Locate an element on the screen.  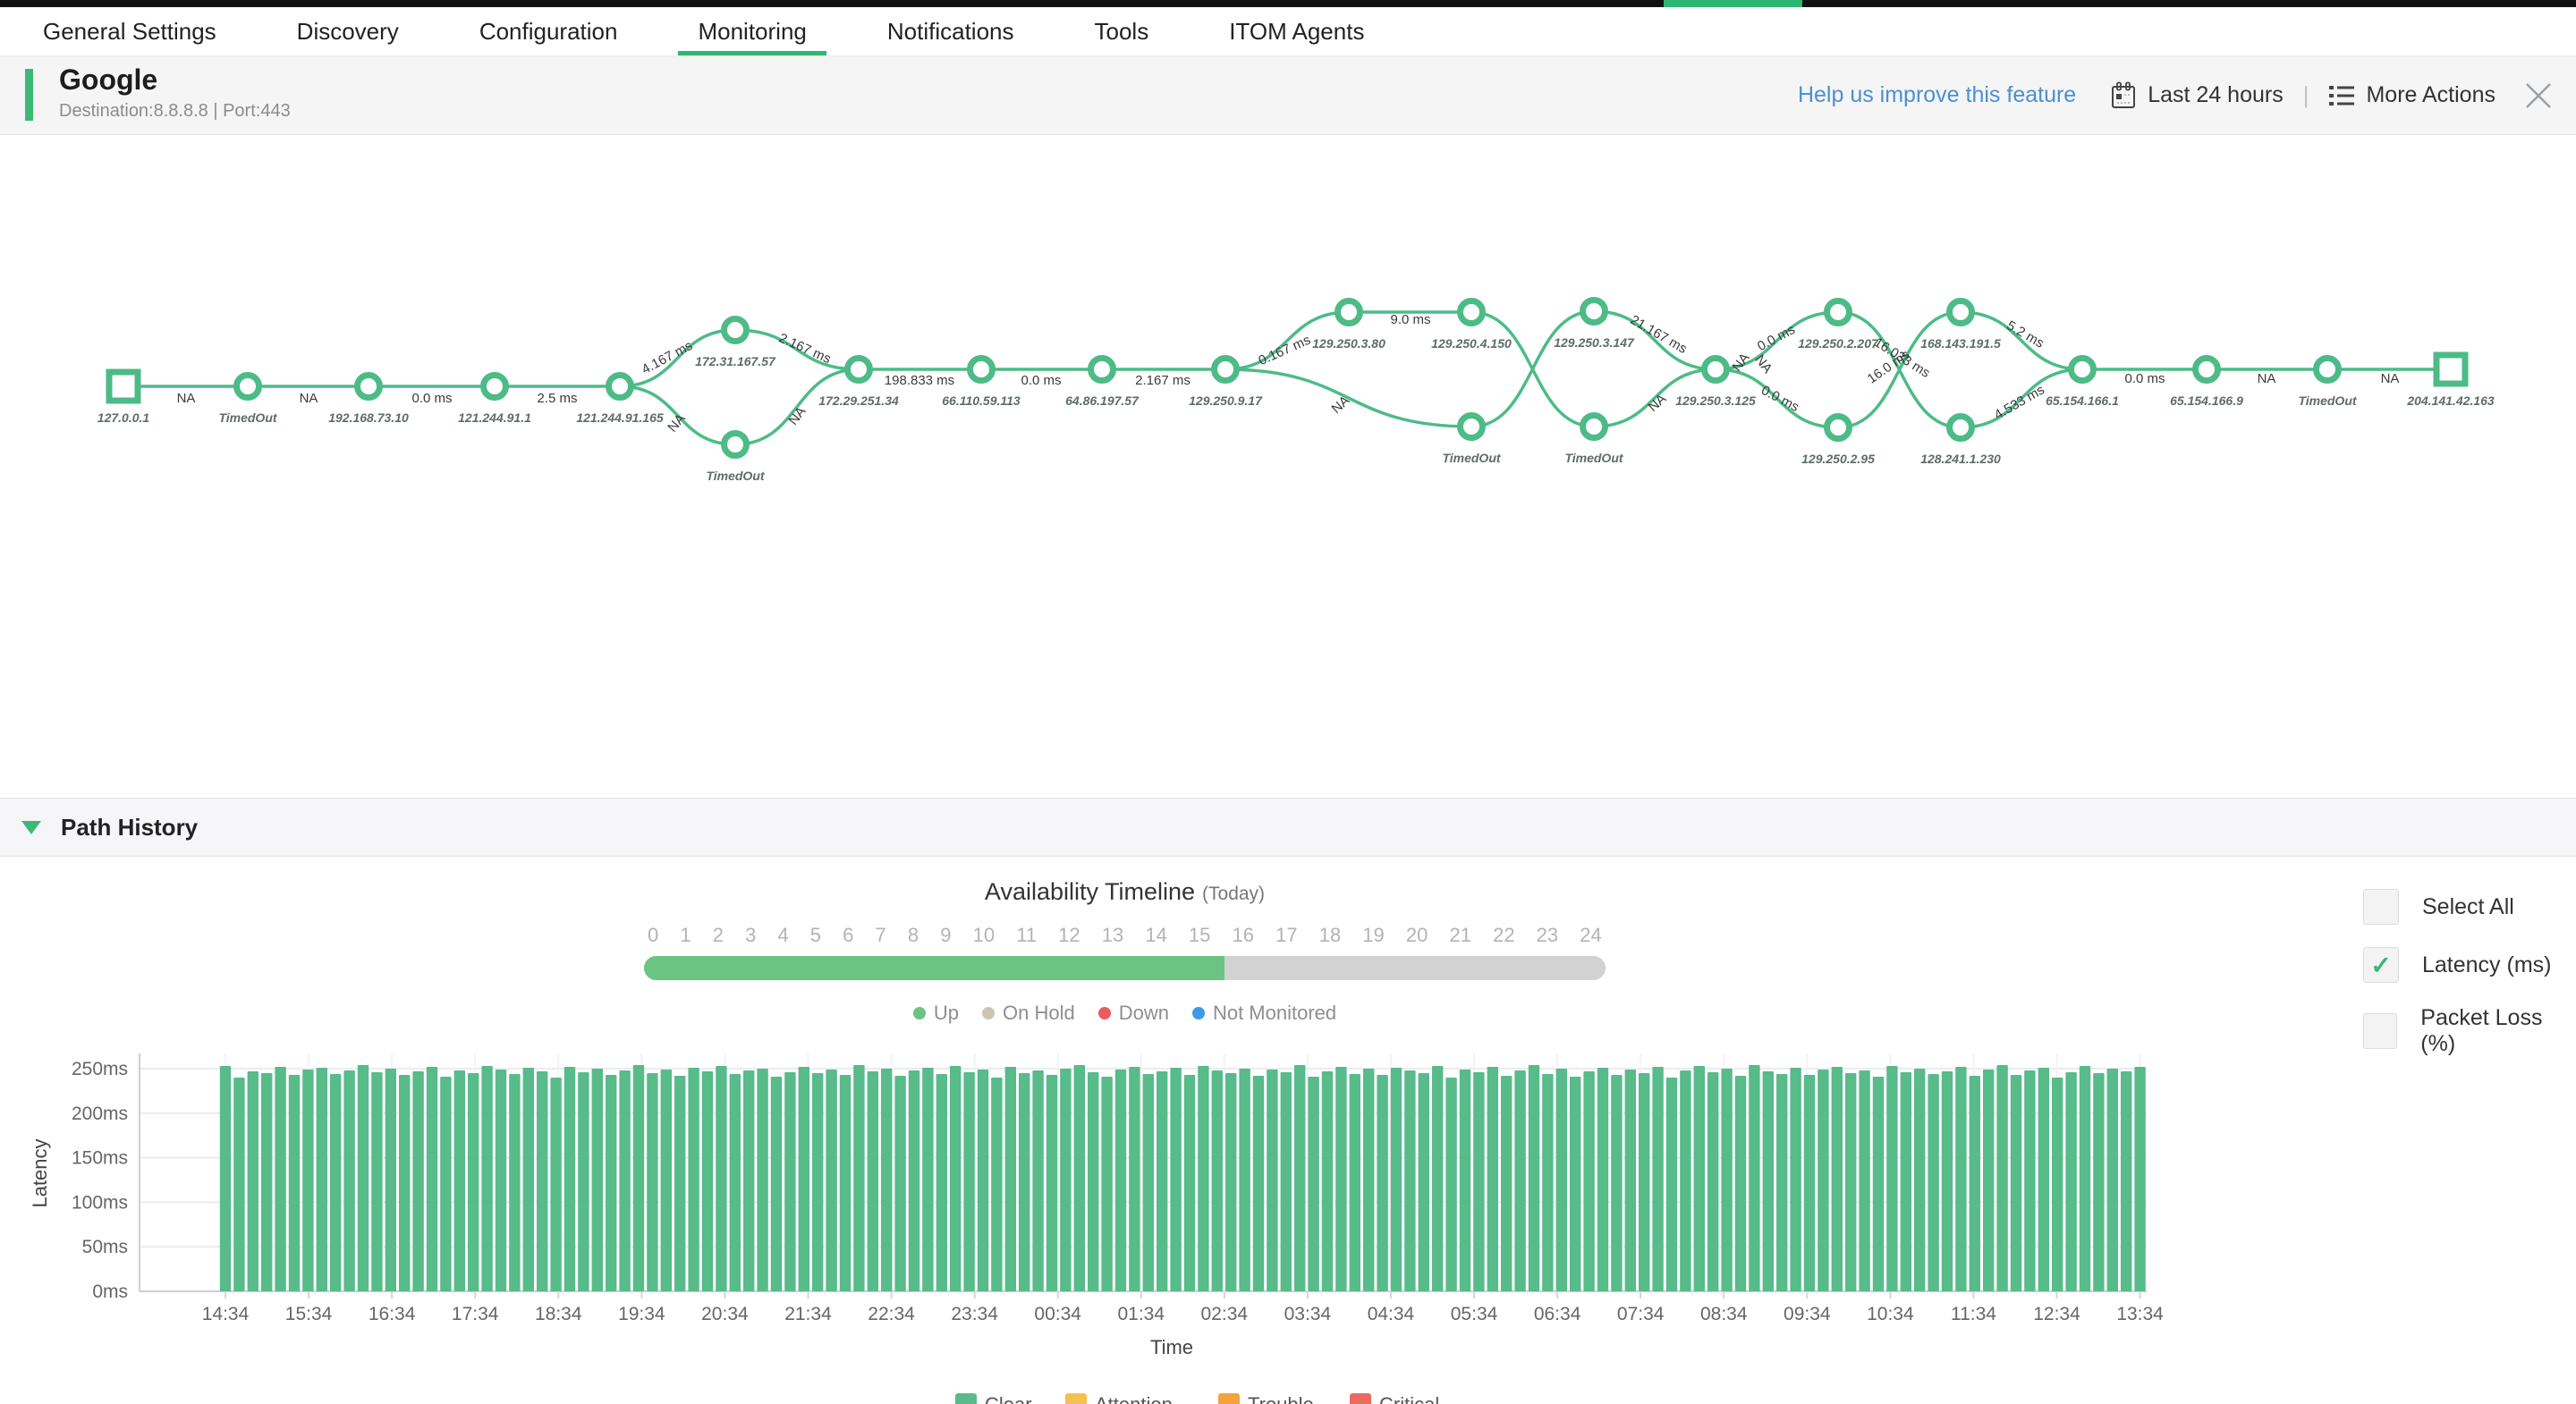
collapse-triangle-icon is located at coordinates (31, 827).